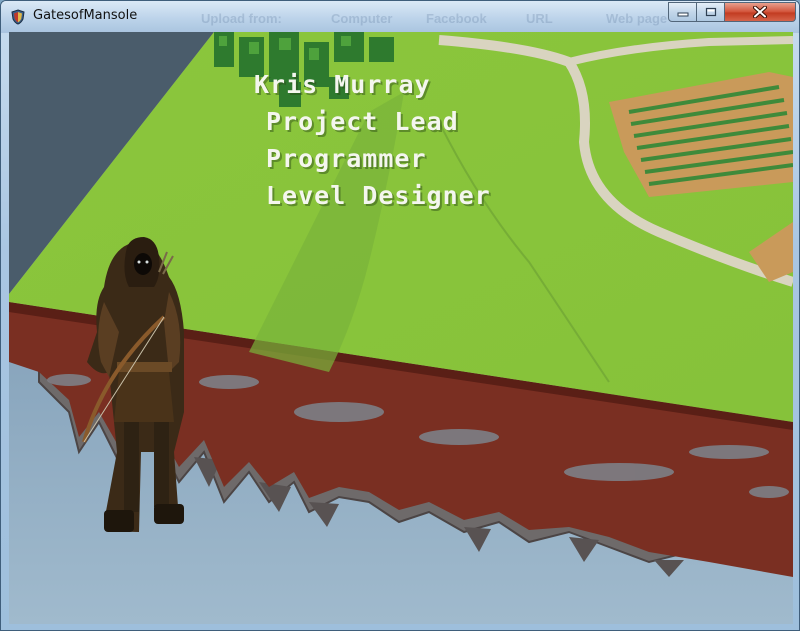 This screenshot has height=631, width=800. I want to click on ghost-label: Computer, so click(362, 18).